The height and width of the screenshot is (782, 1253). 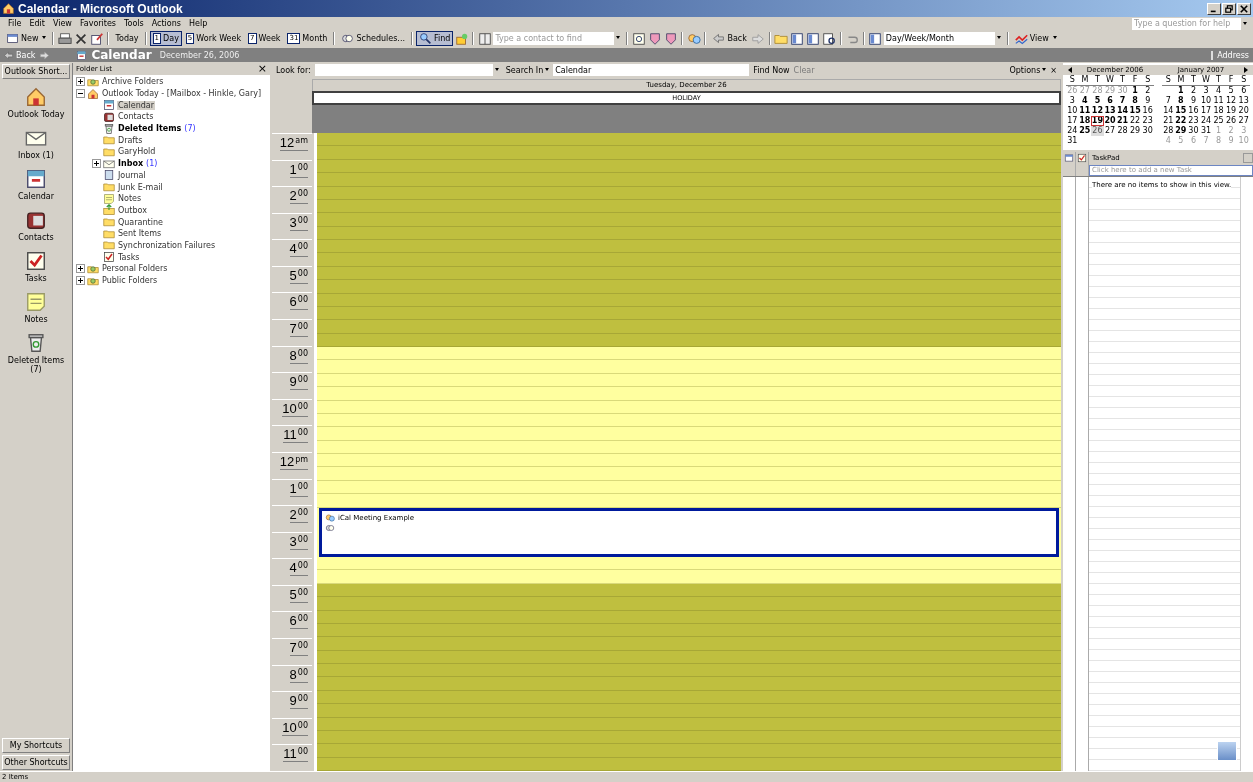 What do you see at coordinates (1135, 91) in the screenshot?
I see `calendar-day: 1` at bounding box center [1135, 91].